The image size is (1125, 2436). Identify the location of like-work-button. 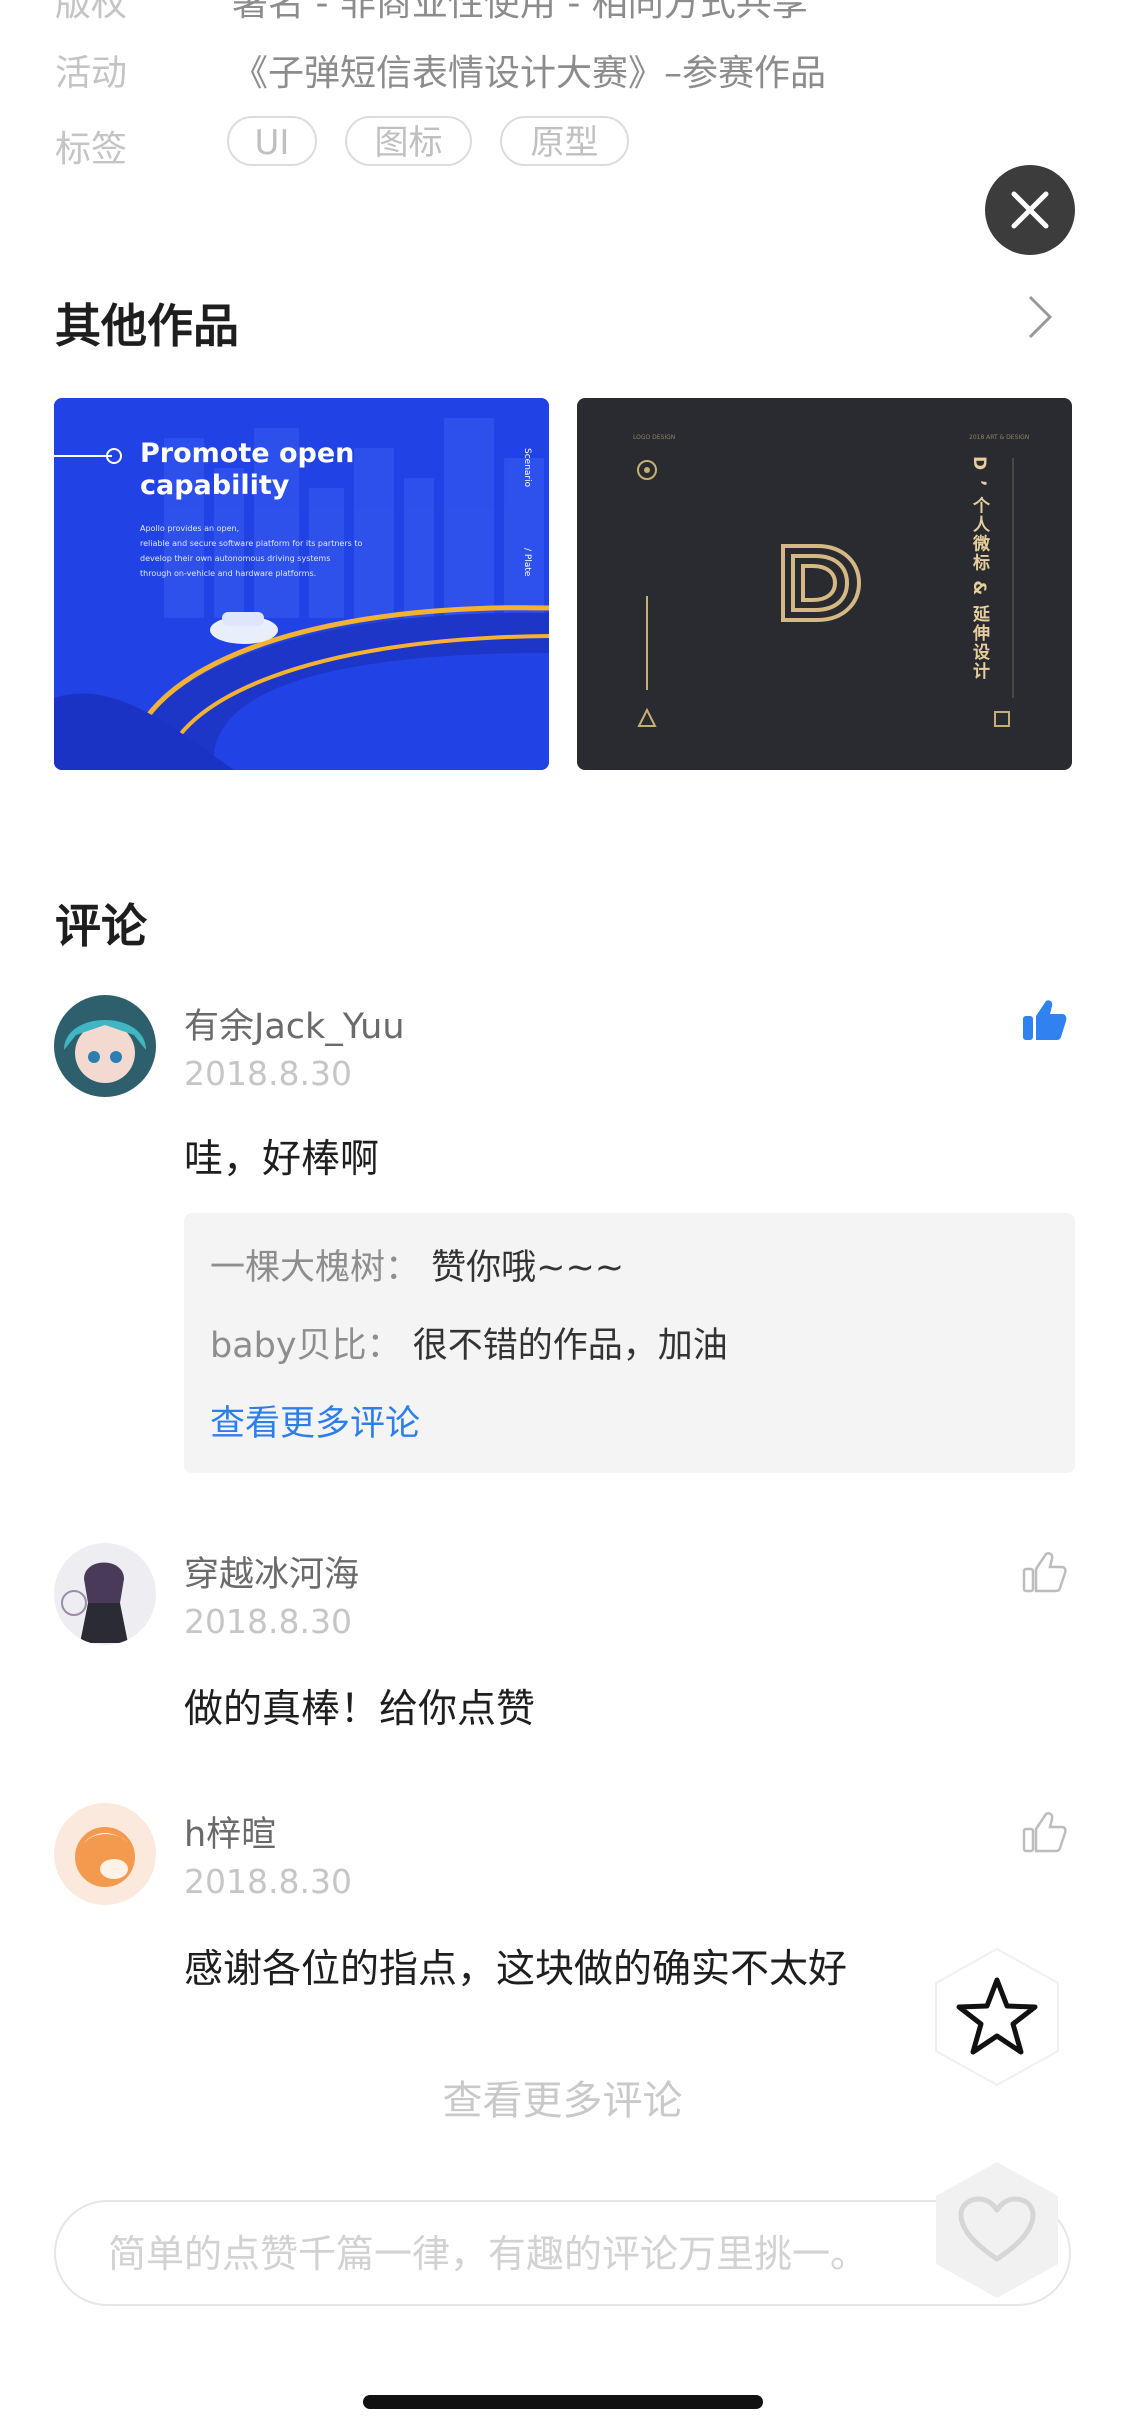
(997, 2230).